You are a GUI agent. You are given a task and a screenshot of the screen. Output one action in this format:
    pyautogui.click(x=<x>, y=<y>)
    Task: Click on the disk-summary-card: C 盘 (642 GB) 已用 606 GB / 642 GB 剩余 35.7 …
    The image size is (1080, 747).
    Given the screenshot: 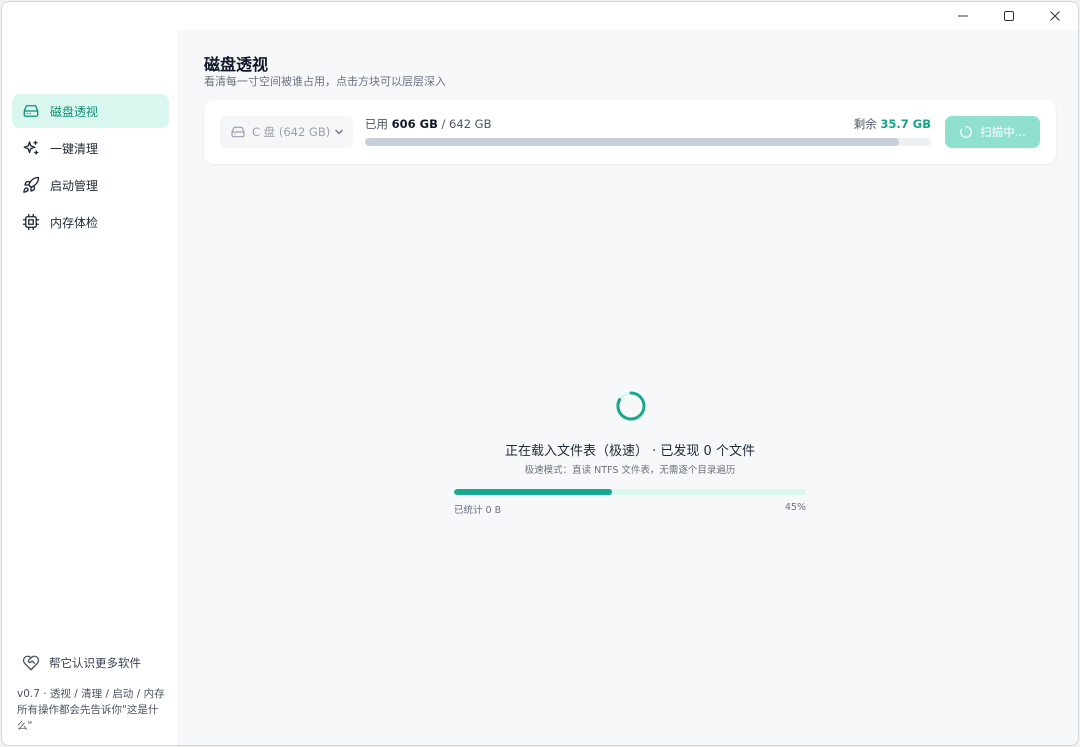 What is the action you would take?
    pyautogui.click(x=630, y=132)
    